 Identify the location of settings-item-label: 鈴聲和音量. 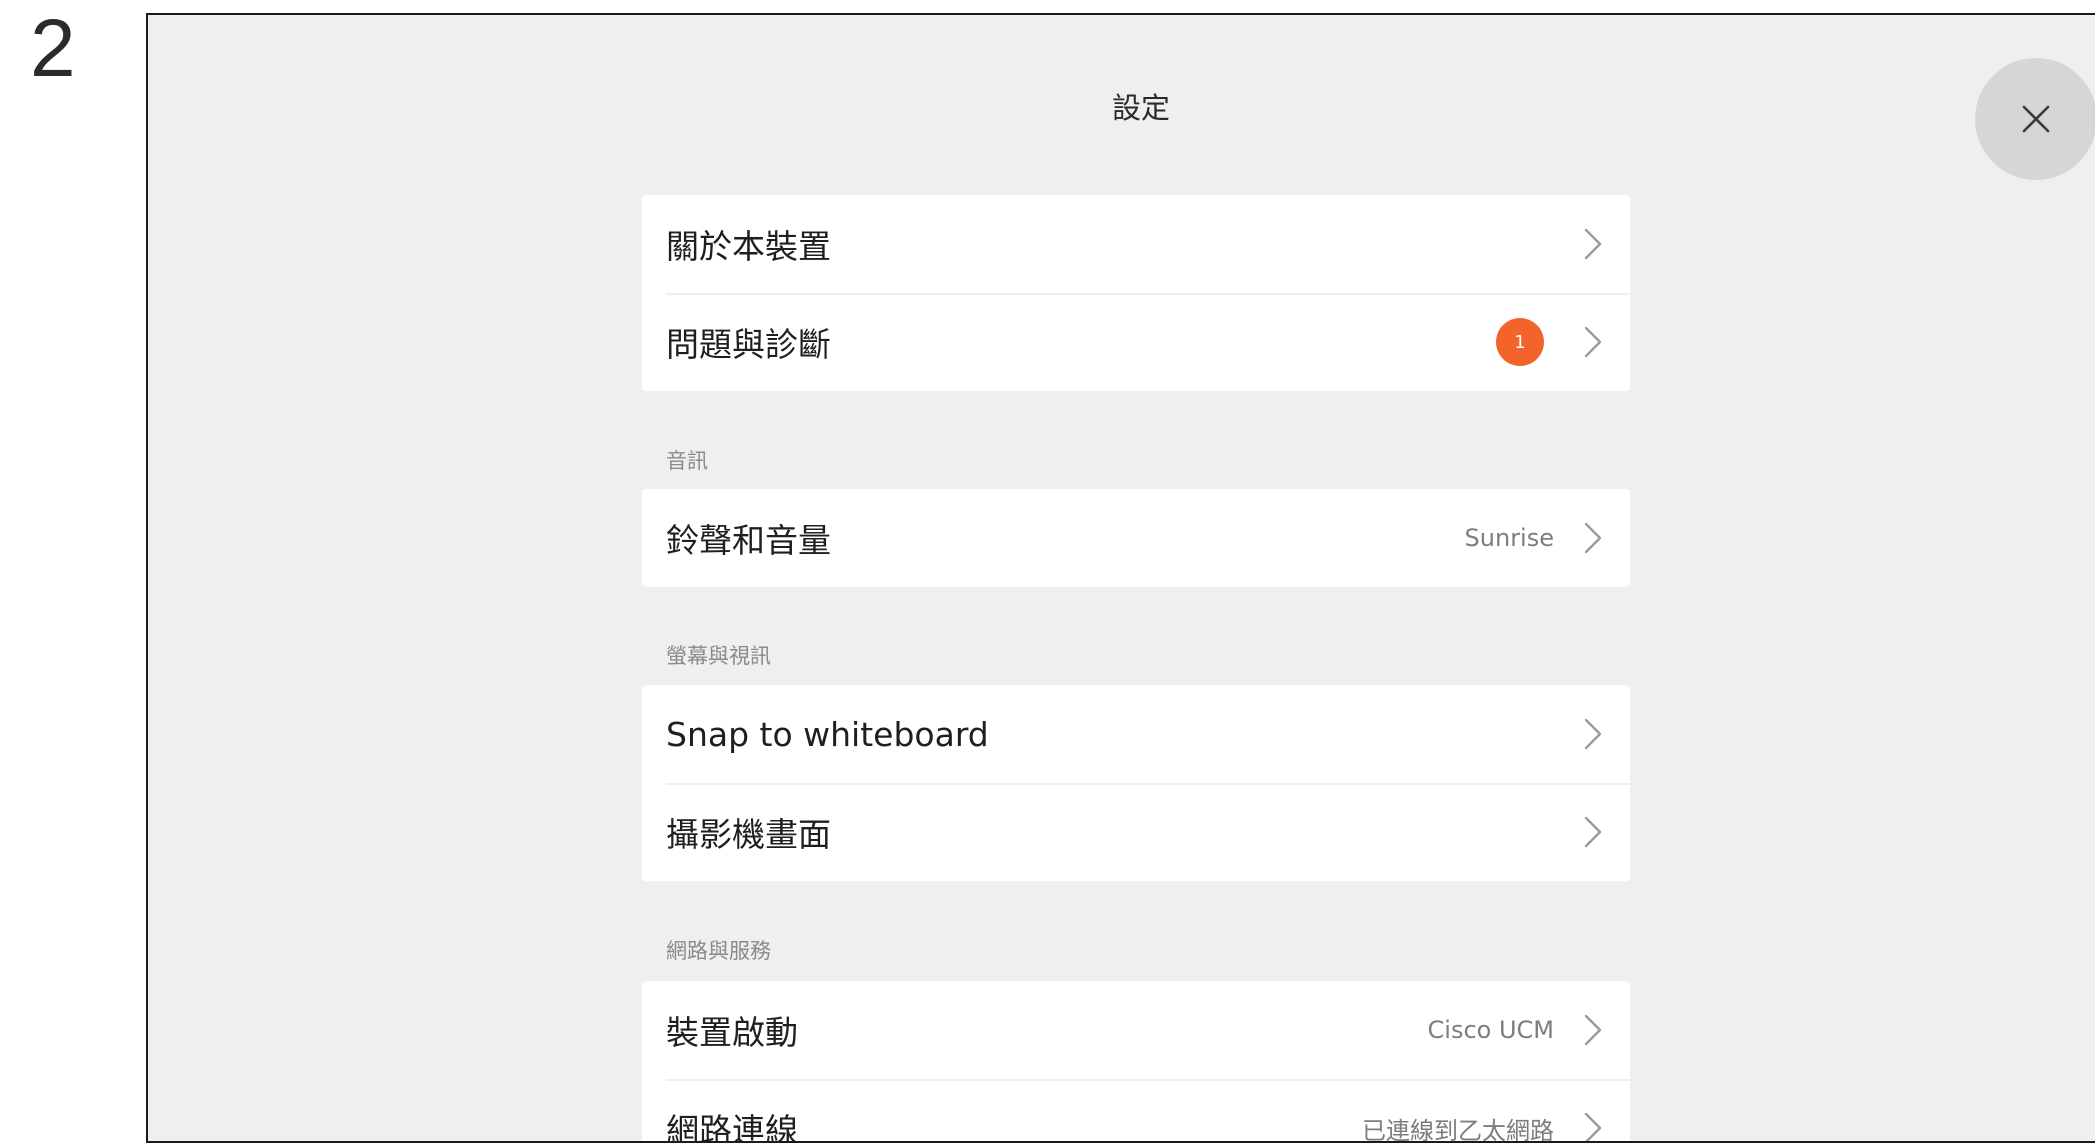
(1065, 538).